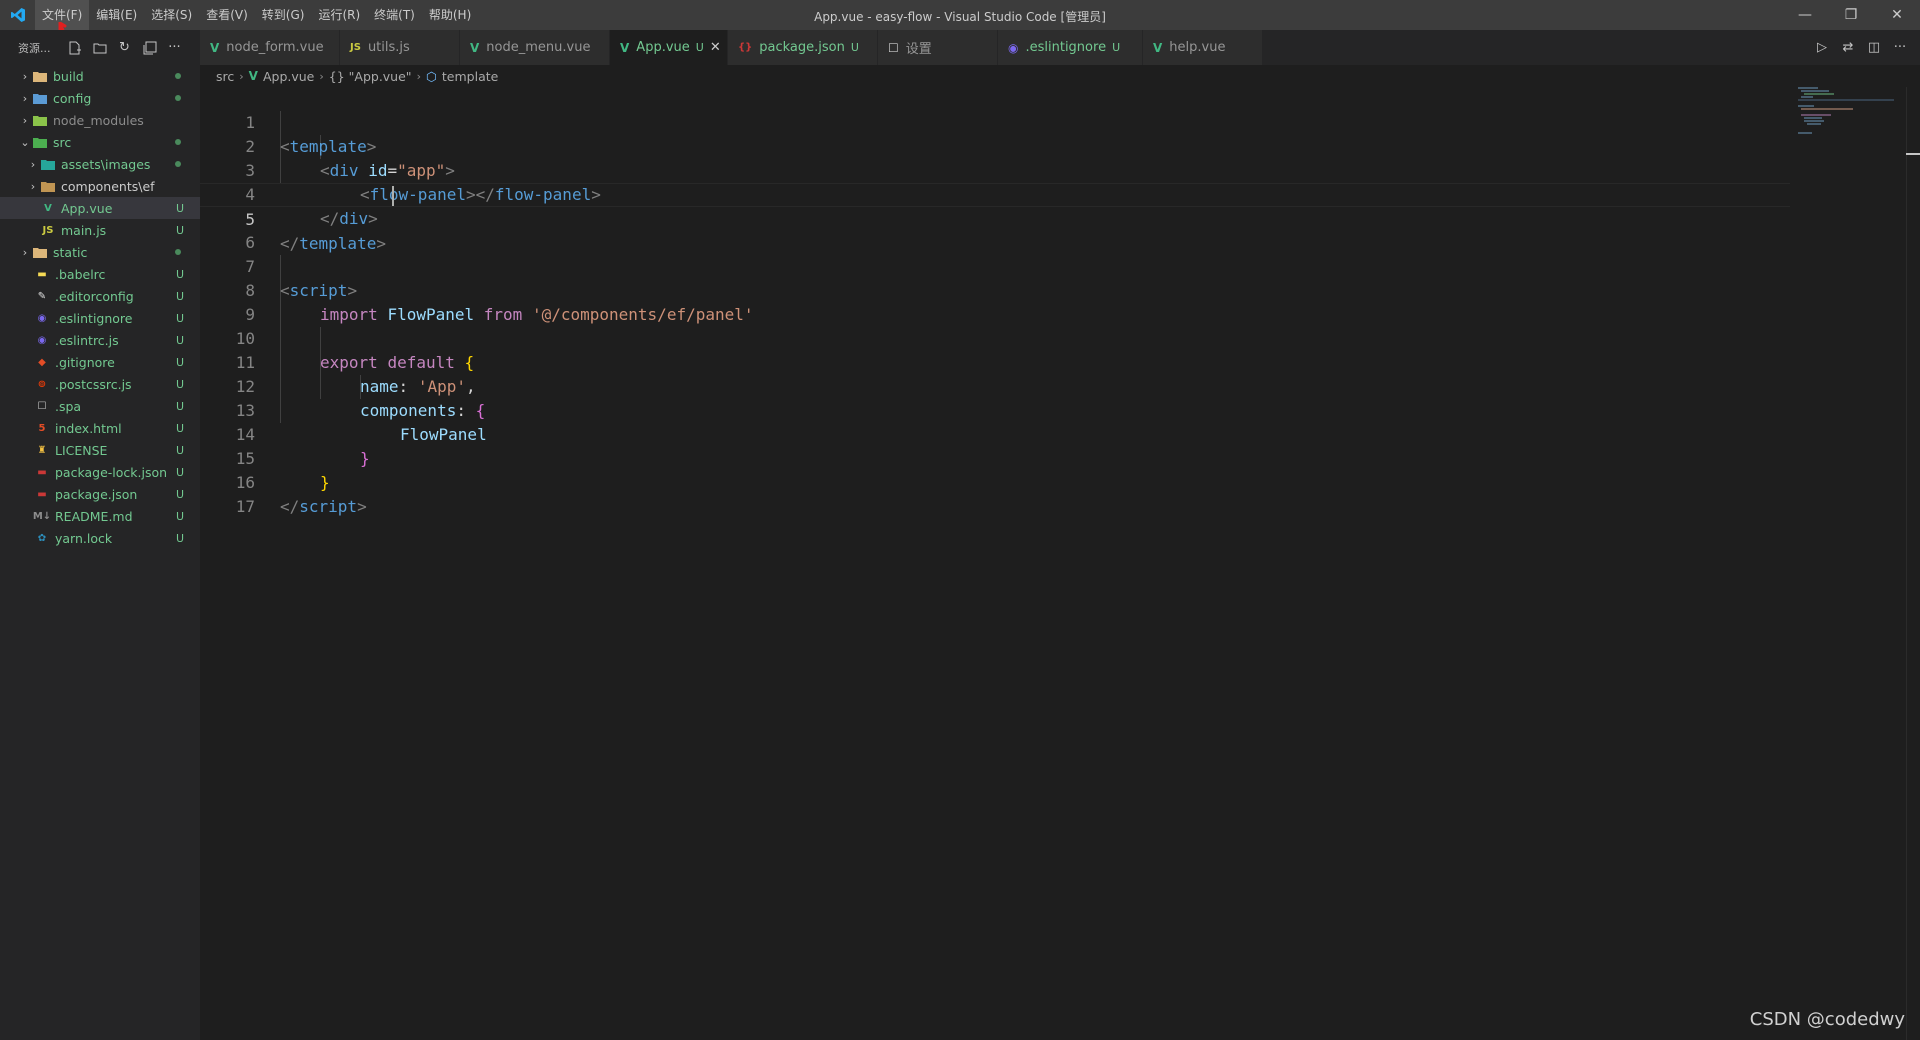  I want to click on tree-item-postcssrc: ⊚ .postcssrc.js U, so click(100, 384).